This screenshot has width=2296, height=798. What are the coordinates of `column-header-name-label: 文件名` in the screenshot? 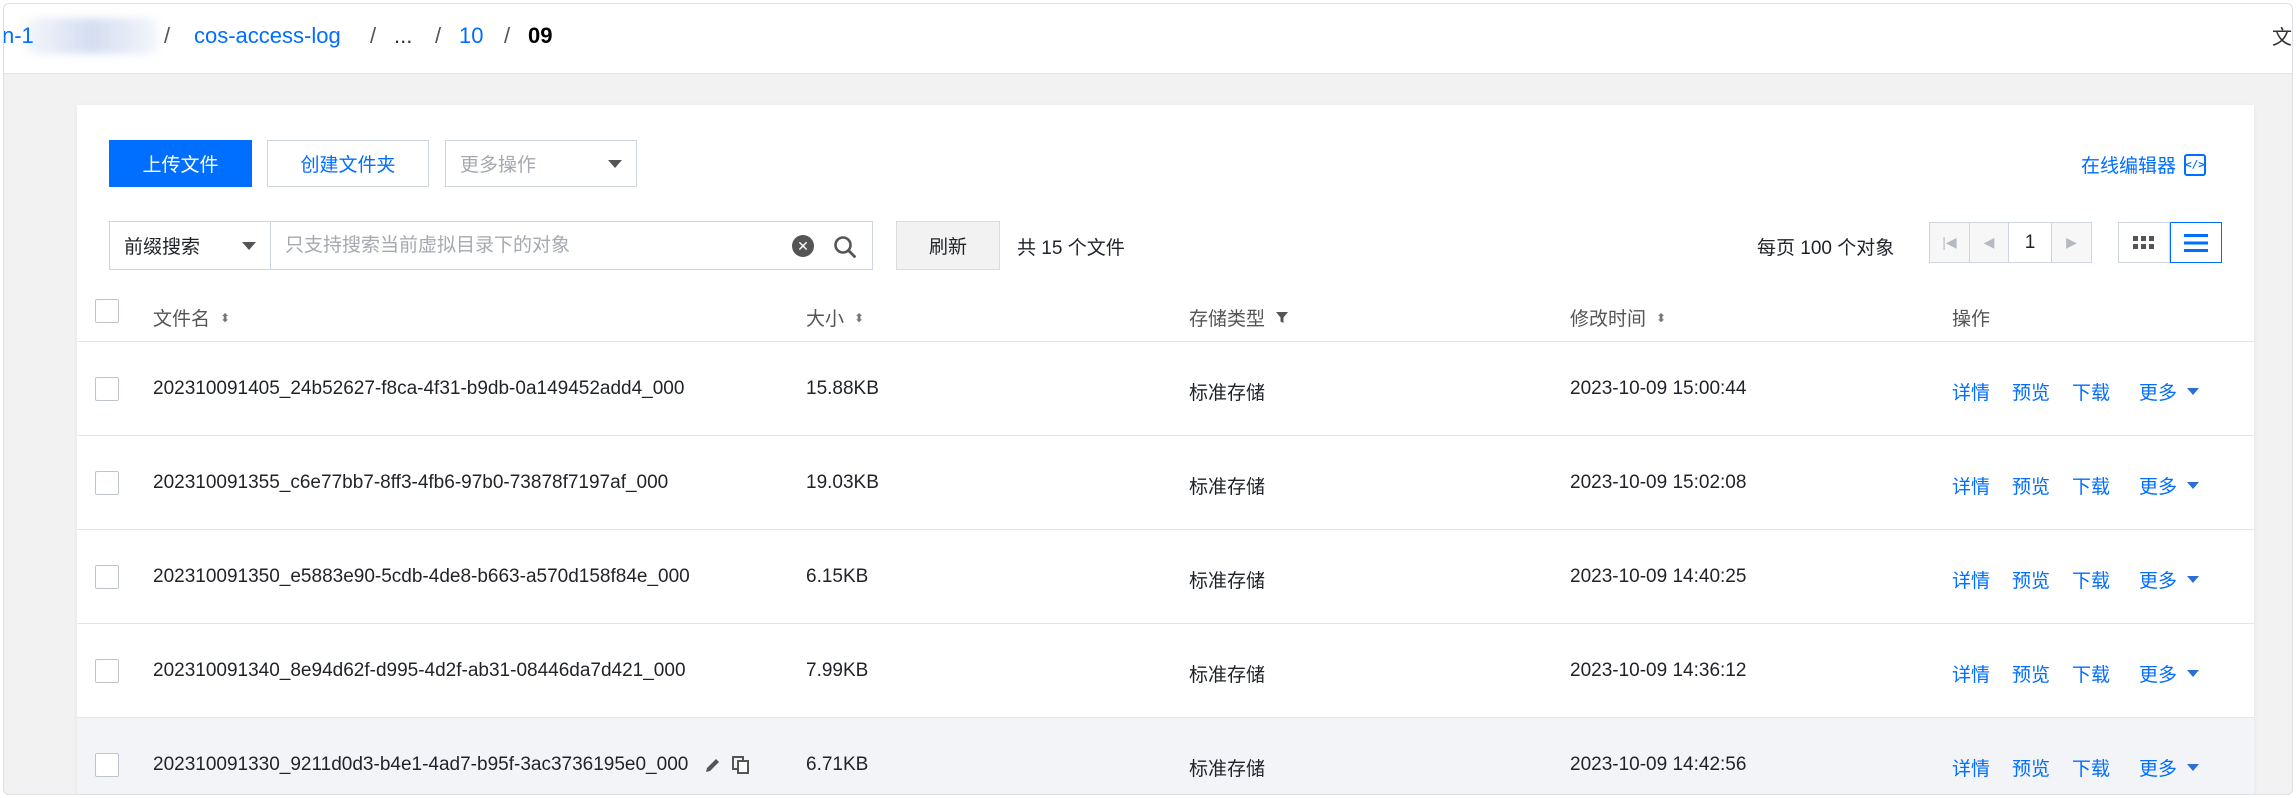 It's located at (182, 319).